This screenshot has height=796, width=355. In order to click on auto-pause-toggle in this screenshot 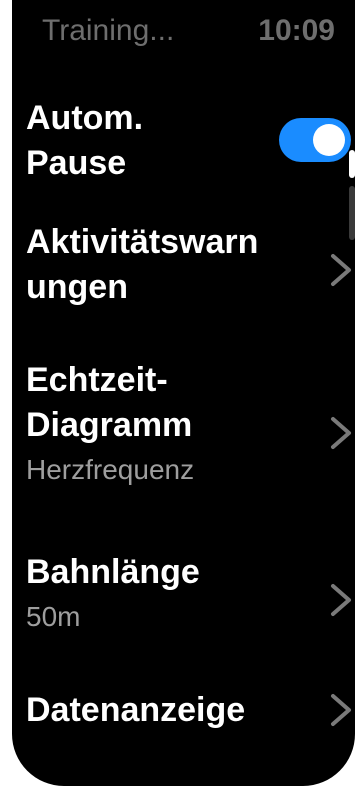, I will do `click(315, 140)`.